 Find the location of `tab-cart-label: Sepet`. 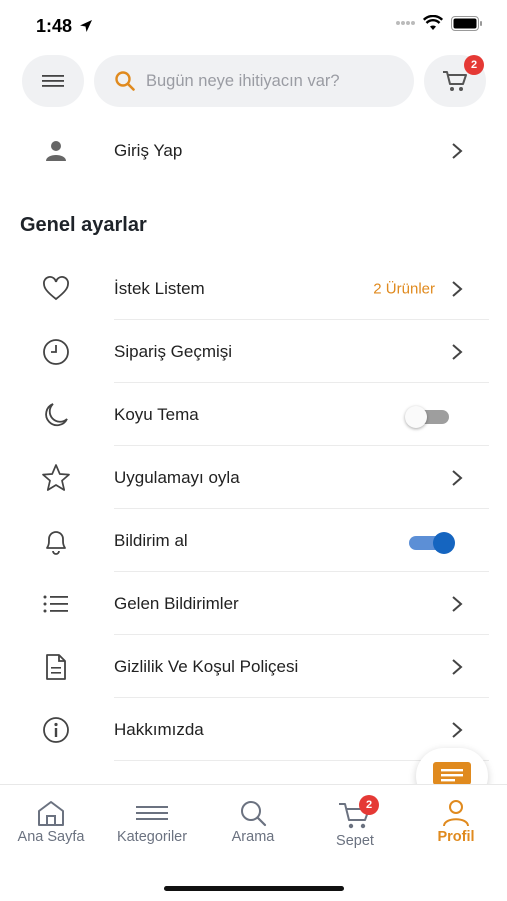

tab-cart-label: Sepet is located at coordinates (355, 841).